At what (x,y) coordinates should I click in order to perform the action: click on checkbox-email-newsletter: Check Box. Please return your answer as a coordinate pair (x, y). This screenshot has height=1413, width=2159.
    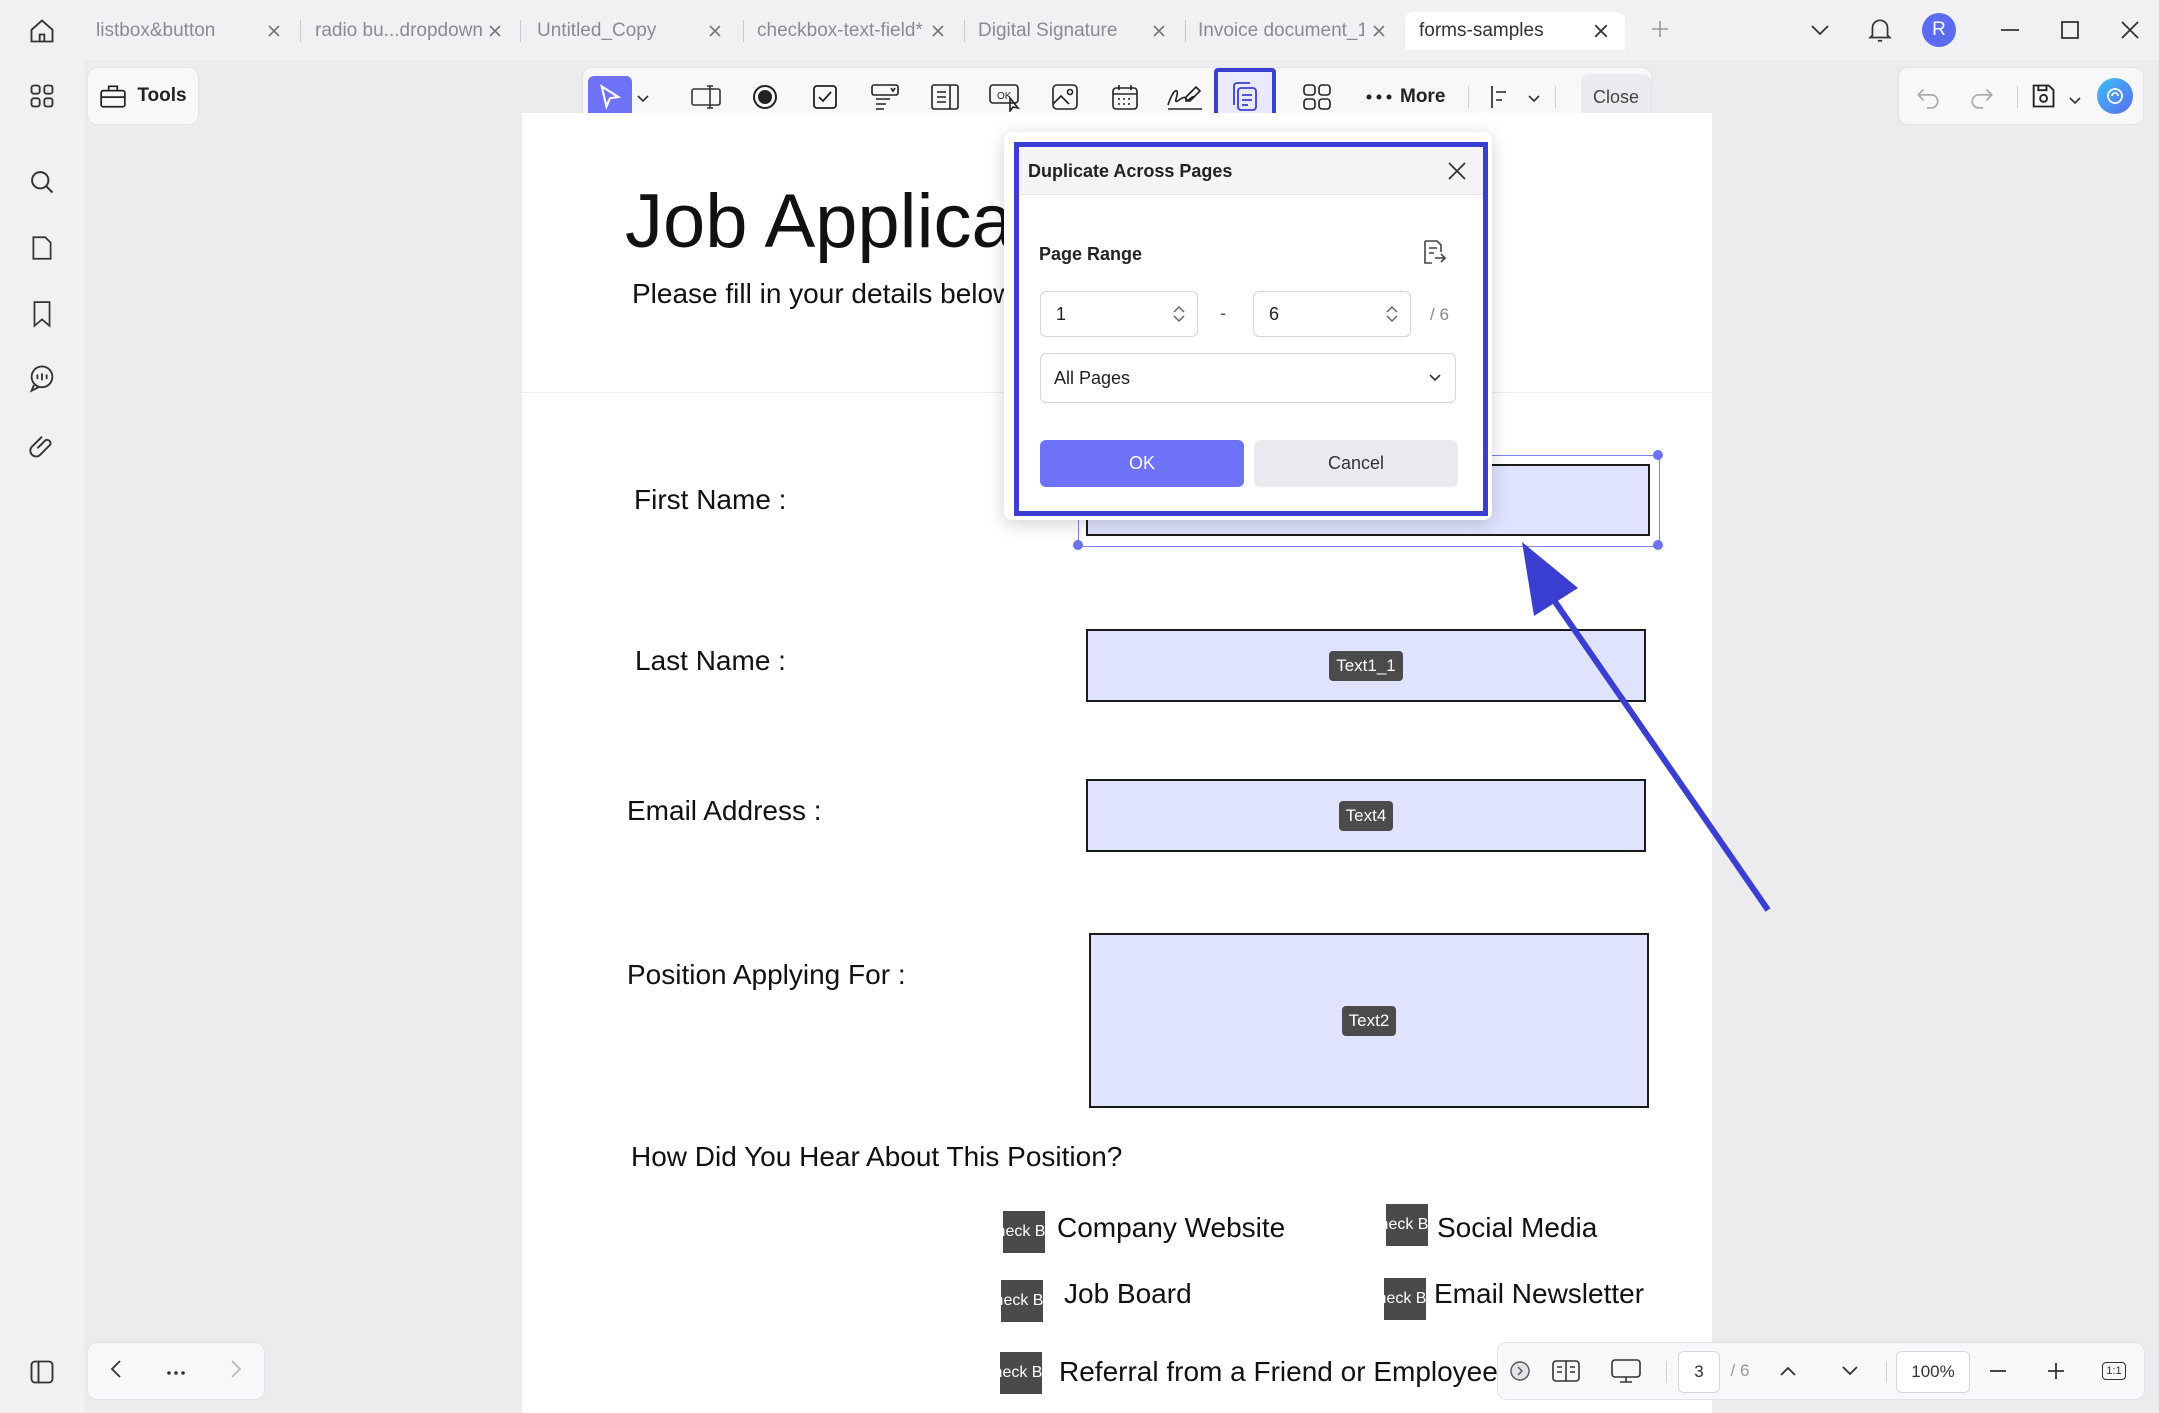
    Looking at the image, I should click on (1405, 1299).